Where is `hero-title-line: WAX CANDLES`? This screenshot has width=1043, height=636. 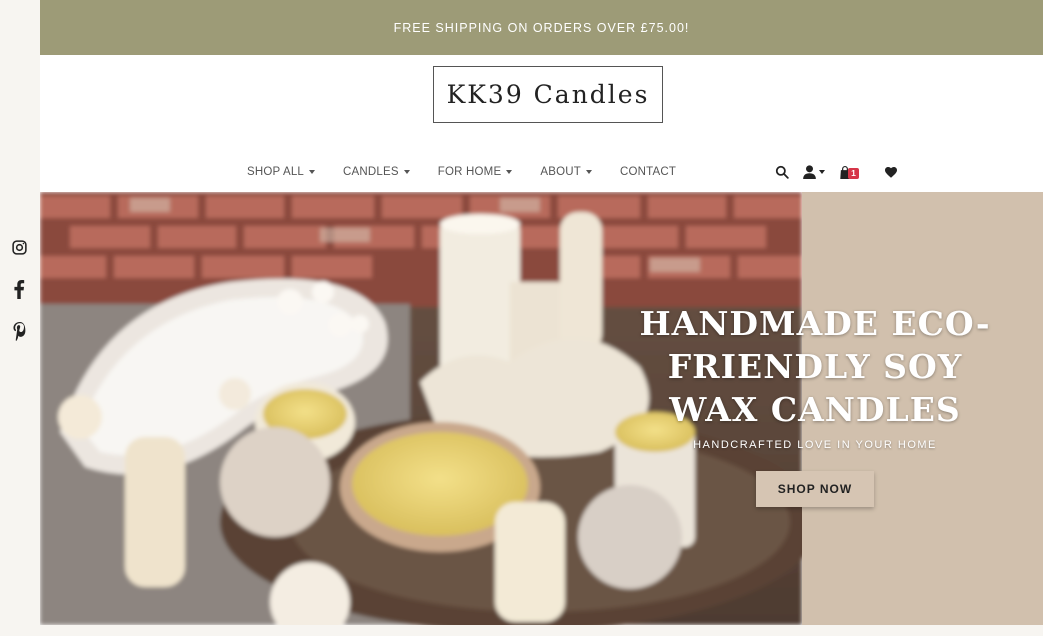 hero-title-line: WAX CANDLES is located at coordinates (815, 409).